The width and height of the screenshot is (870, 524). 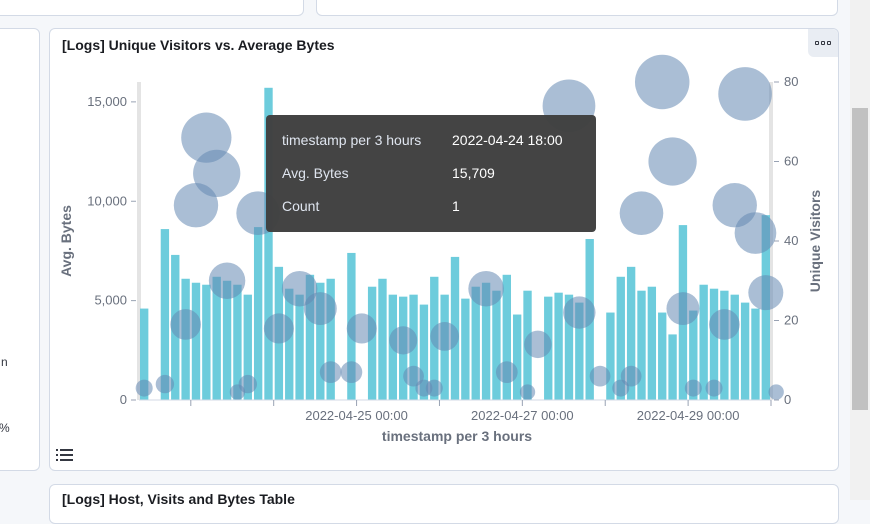 I want to click on tooltip-key: timestamp per 3 hours, so click(x=352, y=140).